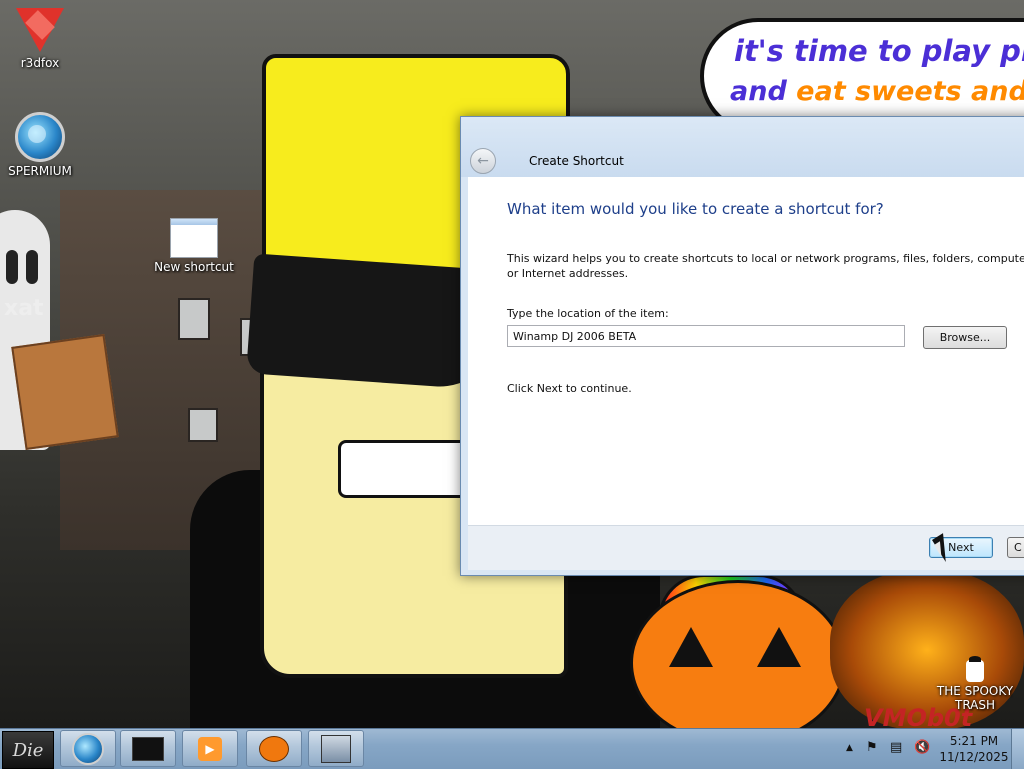  What do you see at coordinates (975, 698) in the screenshot?
I see `desktop-icon-label: THE SPOOKY TRASH` at bounding box center [975, 698].